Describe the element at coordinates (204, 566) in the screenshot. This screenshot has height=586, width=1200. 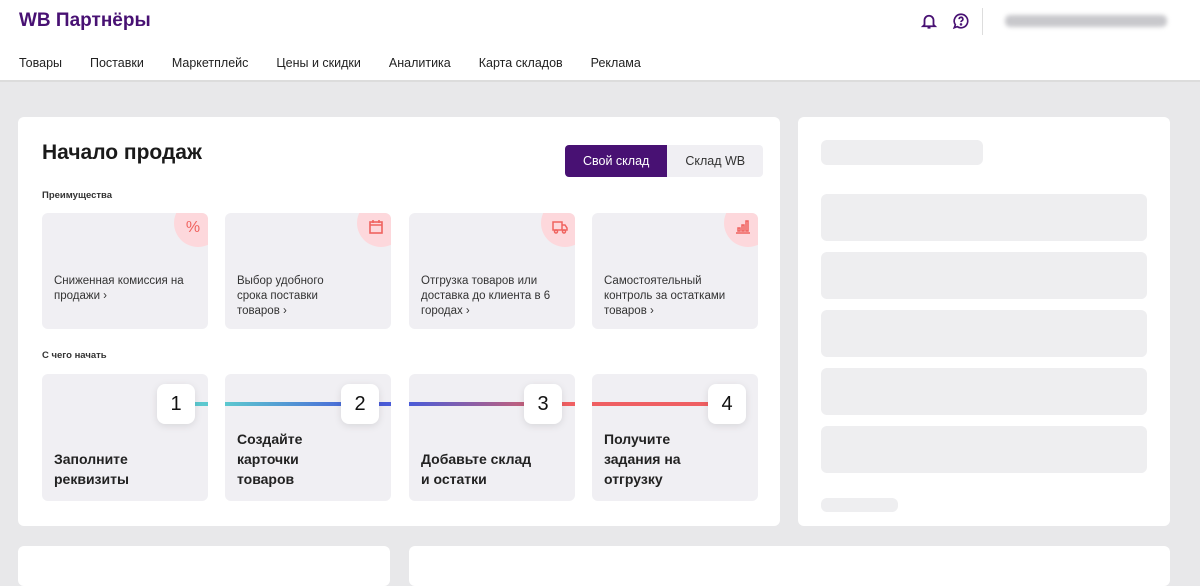
I see `bottom-card-left` at that location.